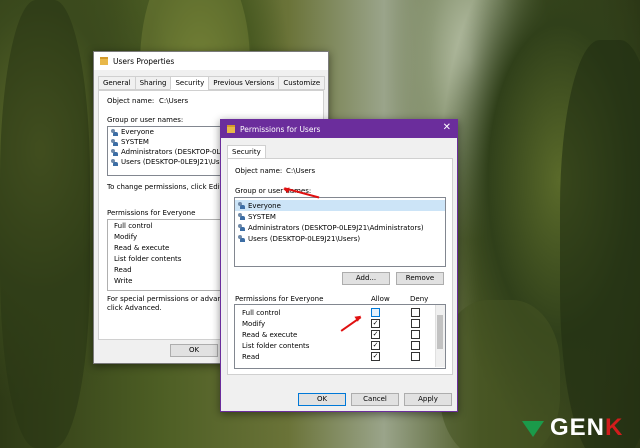  Describe the element at coordinates (415, 323) in the screenshot. I see `deny-checkbox-modify` at that location.